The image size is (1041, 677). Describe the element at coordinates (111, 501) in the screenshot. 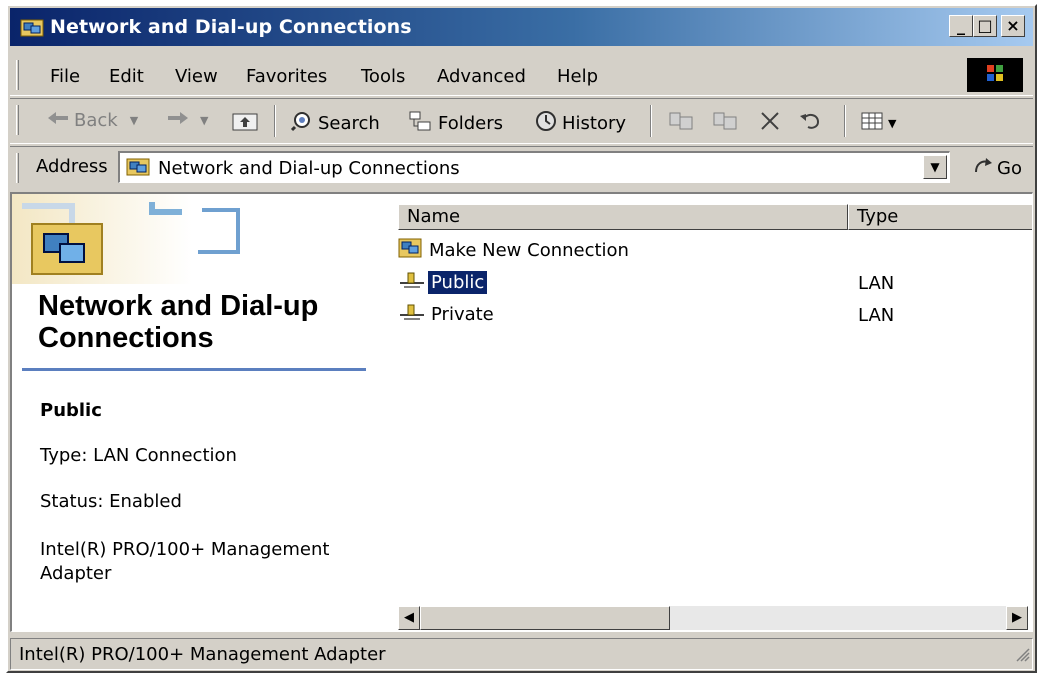

I see `selected-item-status: Status: Enabled` at that location.